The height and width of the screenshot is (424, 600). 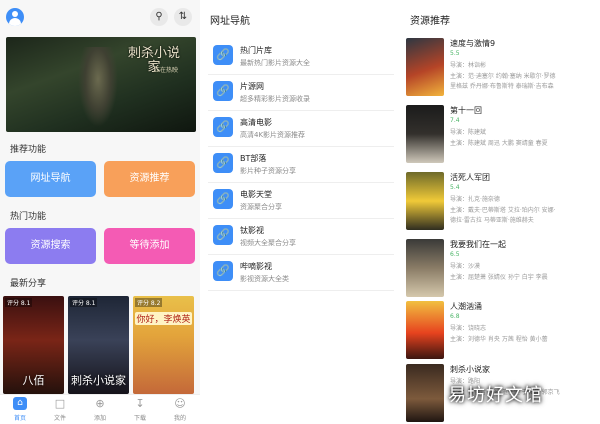 I want to click on nav-home-label: 首页, so click(x=19, y=418).